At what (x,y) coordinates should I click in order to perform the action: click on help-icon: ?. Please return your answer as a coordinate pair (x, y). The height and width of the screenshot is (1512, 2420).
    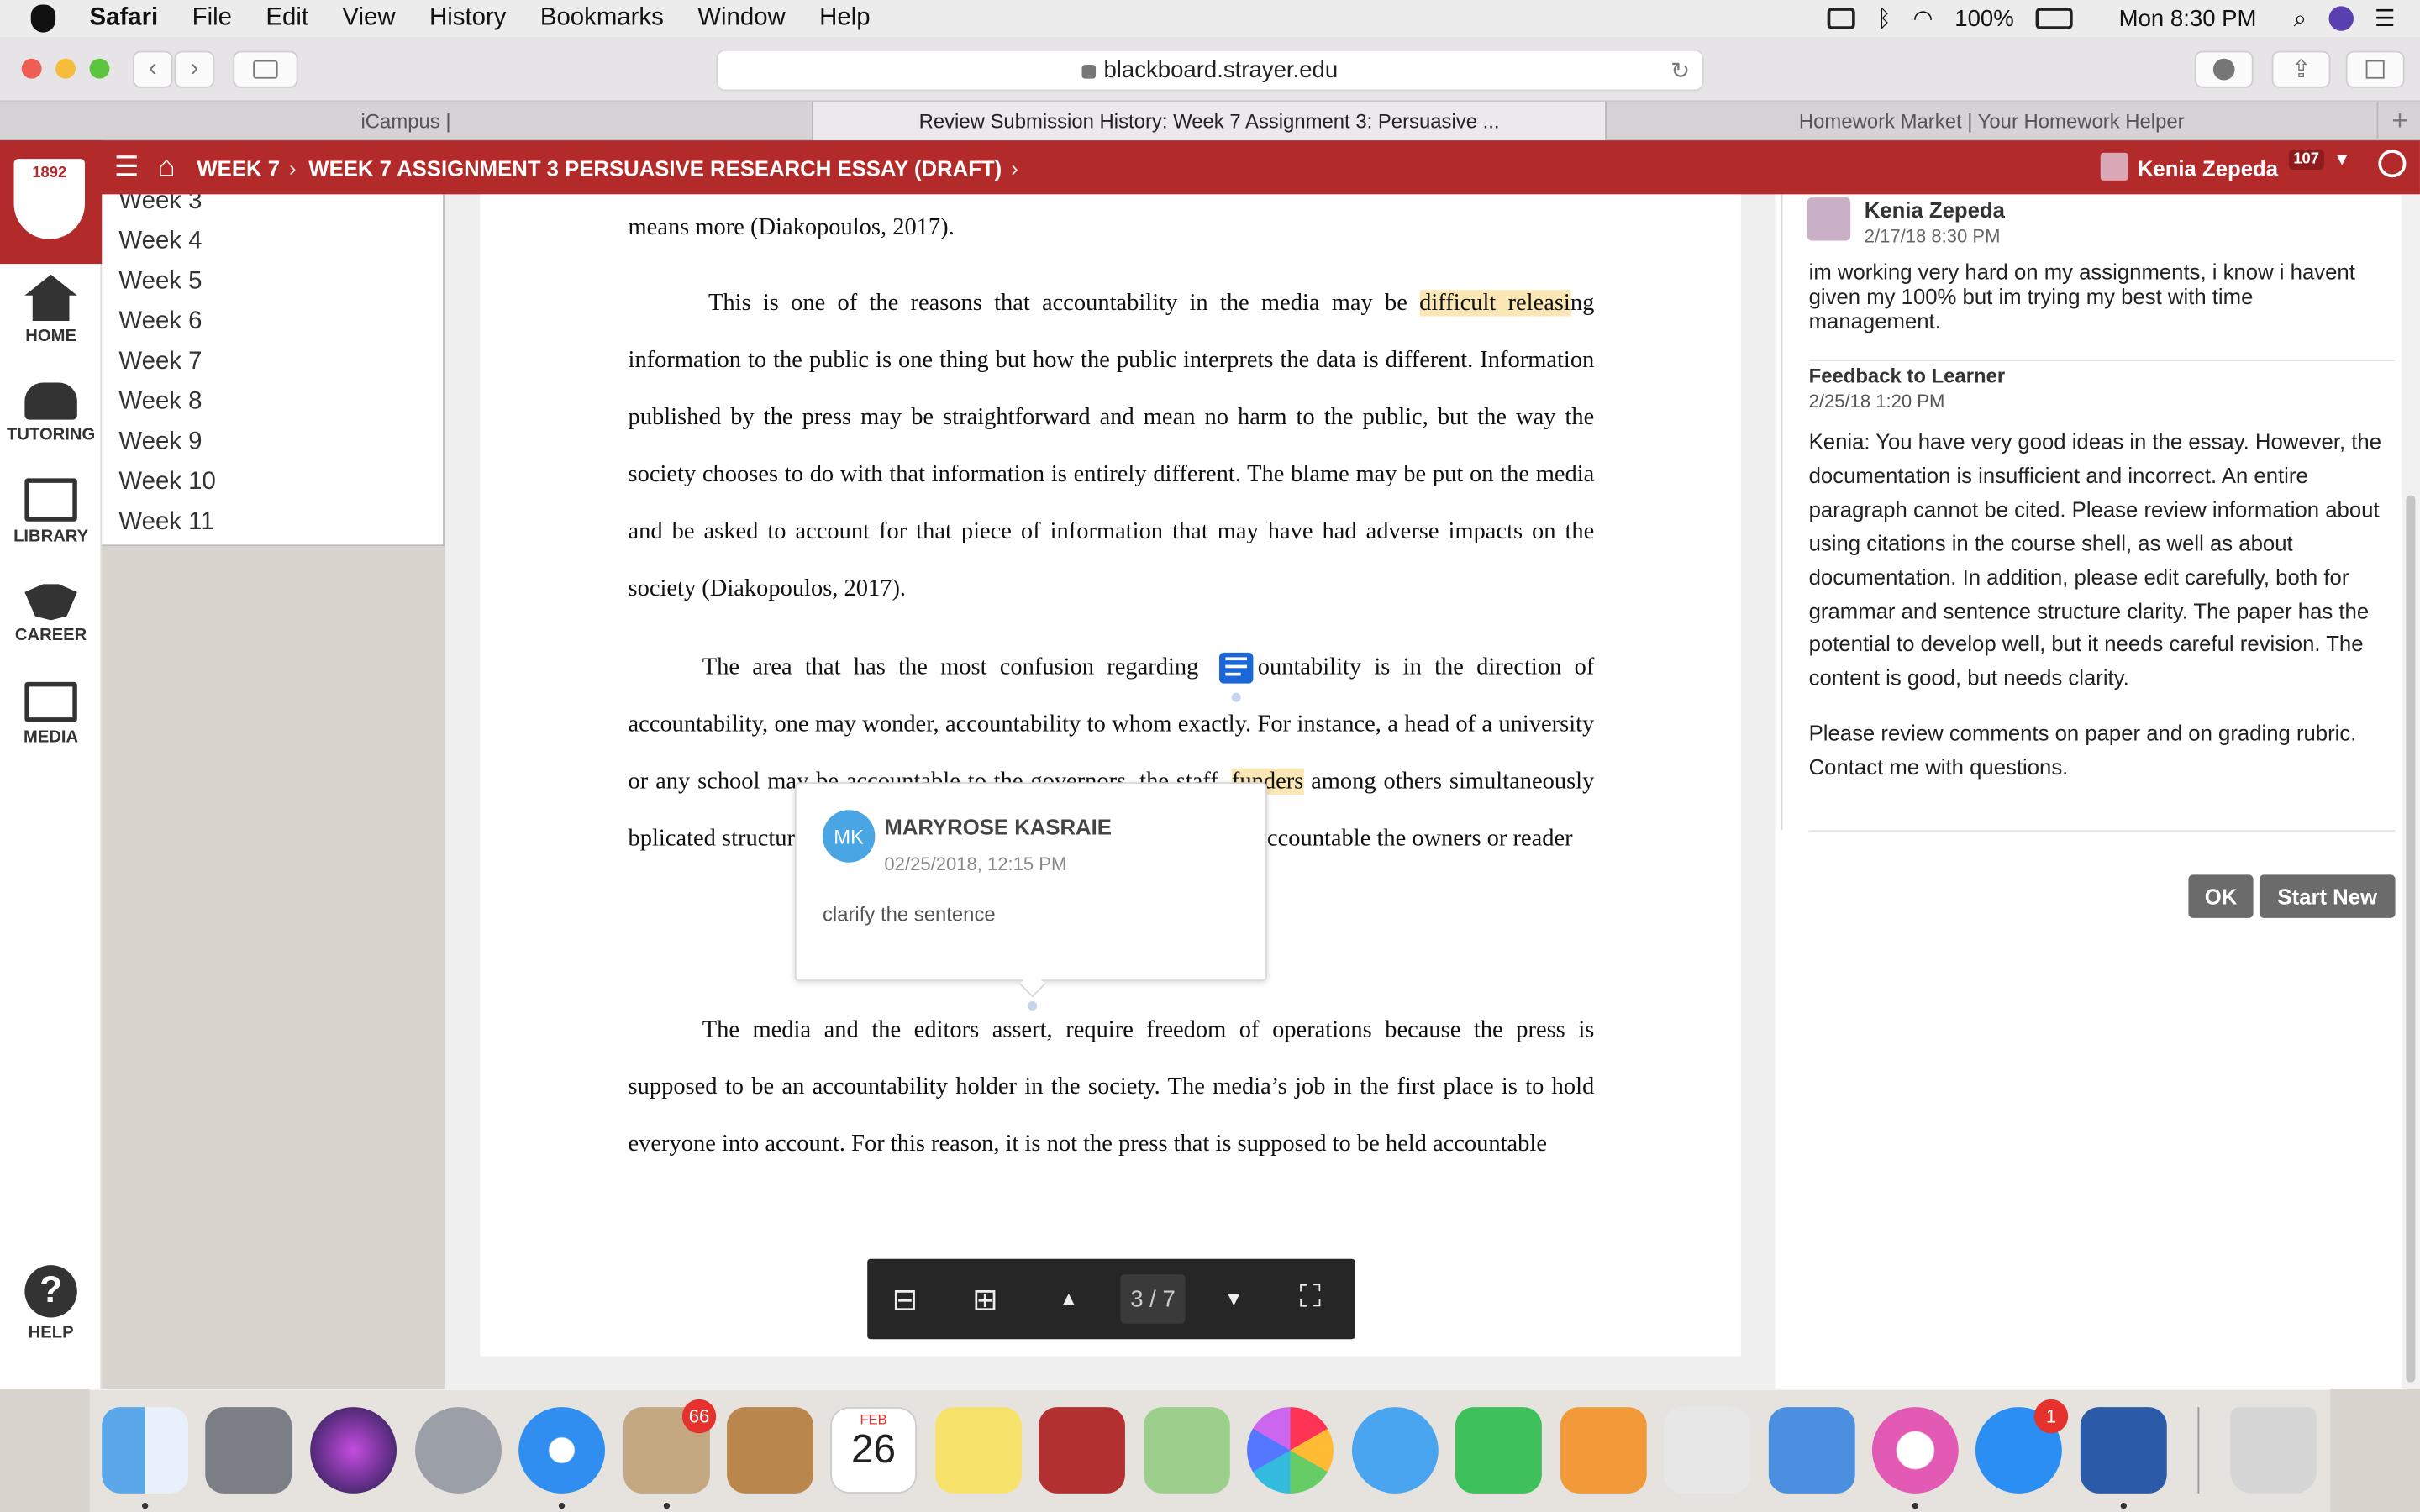
    Looking at the image, I should click on (51, 1291).